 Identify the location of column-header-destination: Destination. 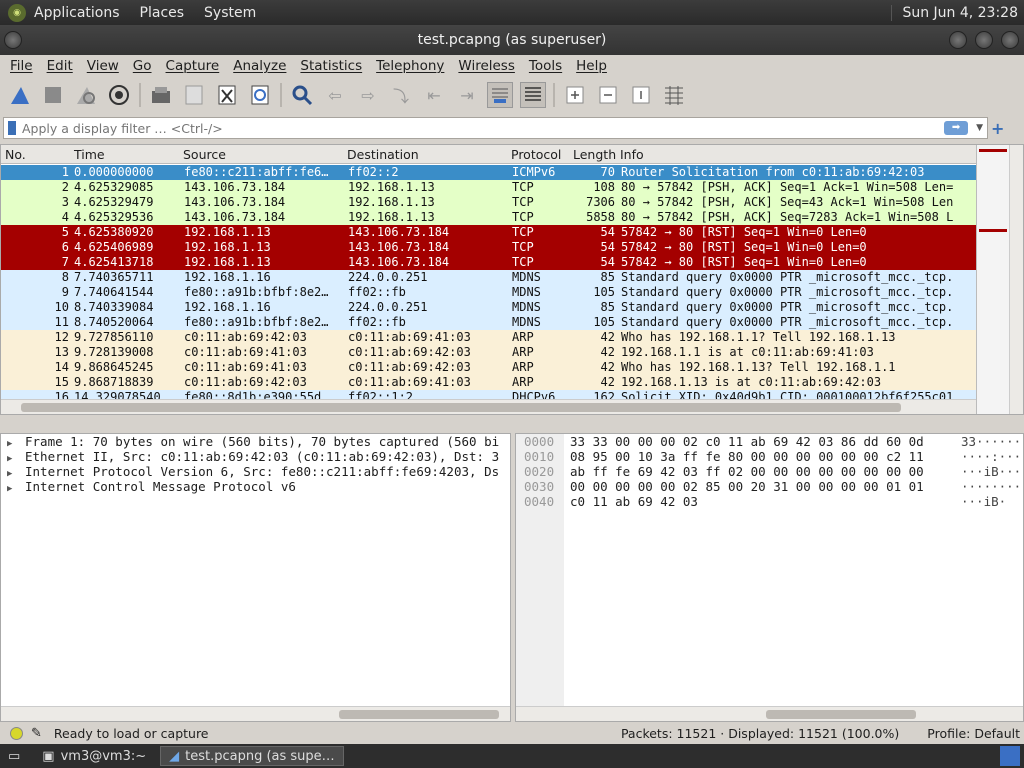
(383, 154).